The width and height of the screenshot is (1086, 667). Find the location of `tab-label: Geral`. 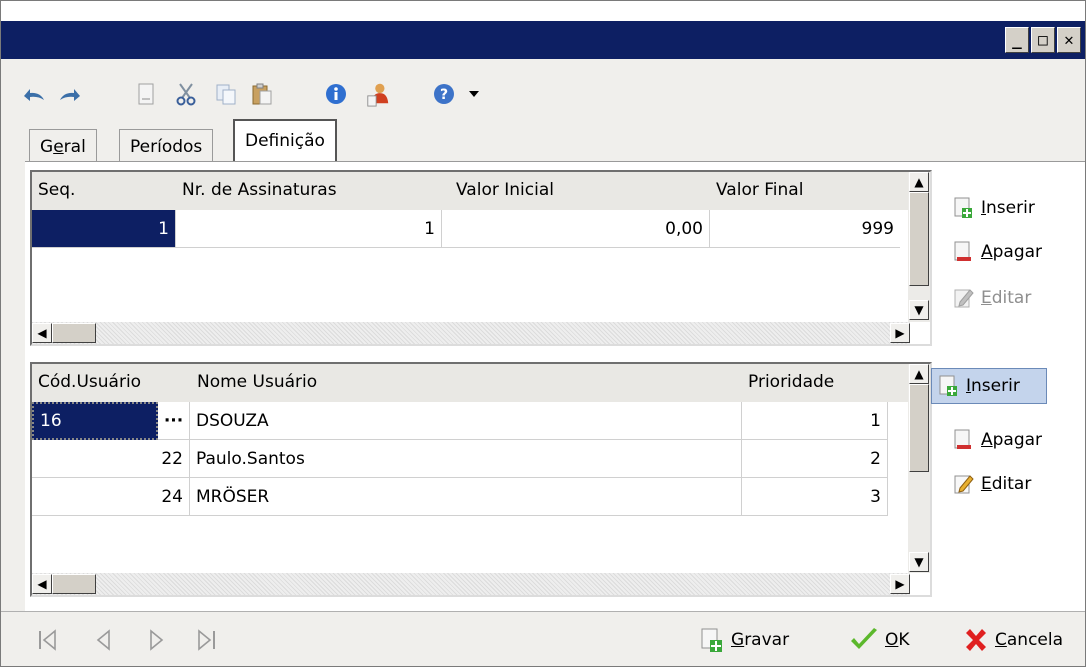

tab-label: Geral is located at coordinates (63, 147).